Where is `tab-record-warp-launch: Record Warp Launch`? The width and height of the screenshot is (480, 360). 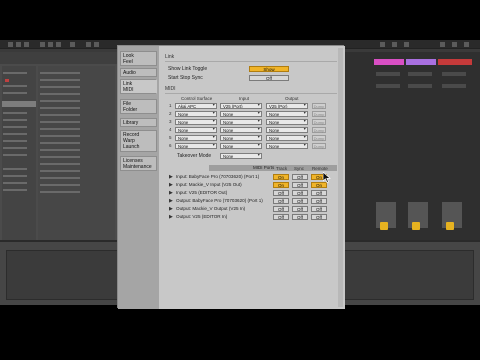
tab-record-warp-launch: Record Warp Launch is located at coordinates (138, 141).